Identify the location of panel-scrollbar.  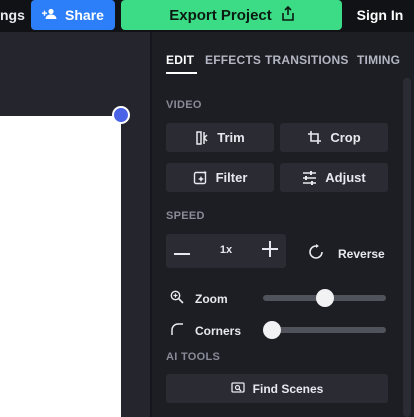
(407, 247).